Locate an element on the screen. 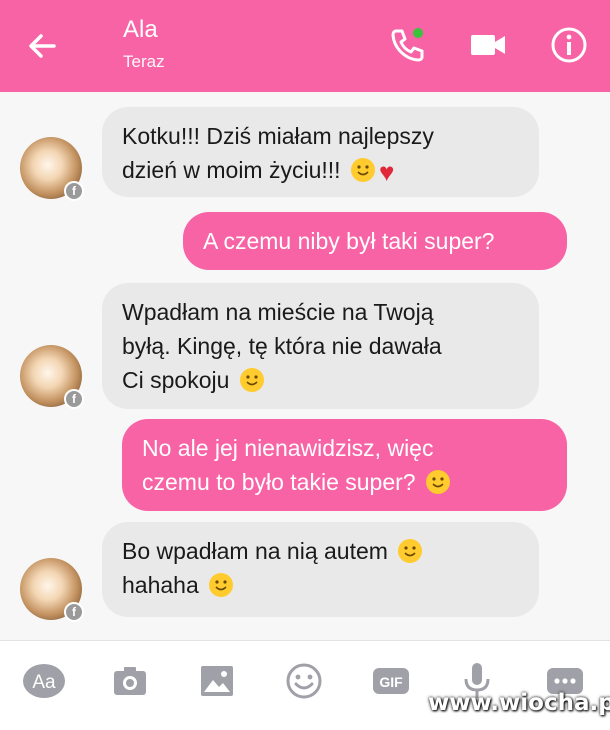 This screenshot has height=730, width=610. gif-label: GIF is located at coordinates (391, 682).